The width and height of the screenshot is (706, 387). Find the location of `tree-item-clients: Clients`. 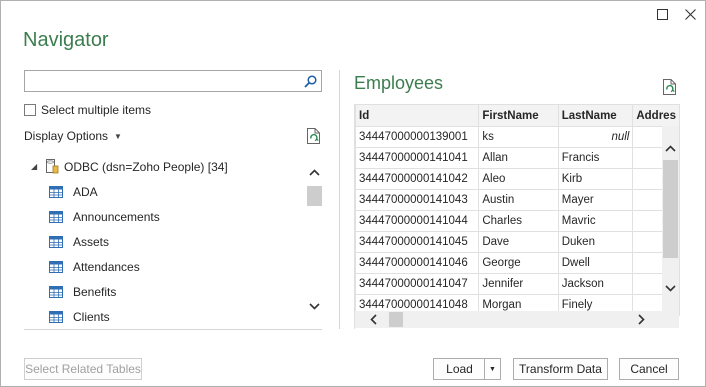

tree-item-clients: Clients is located at coordinates (79, 316).